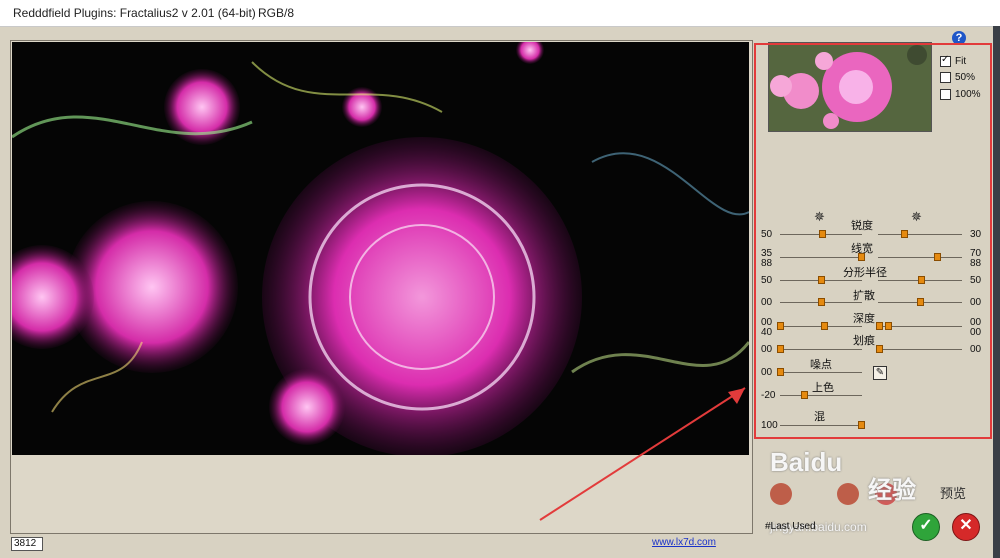 This screenshot has width=1000, height=558. I want to click on cancel-button: ✕, so click(966, 527).